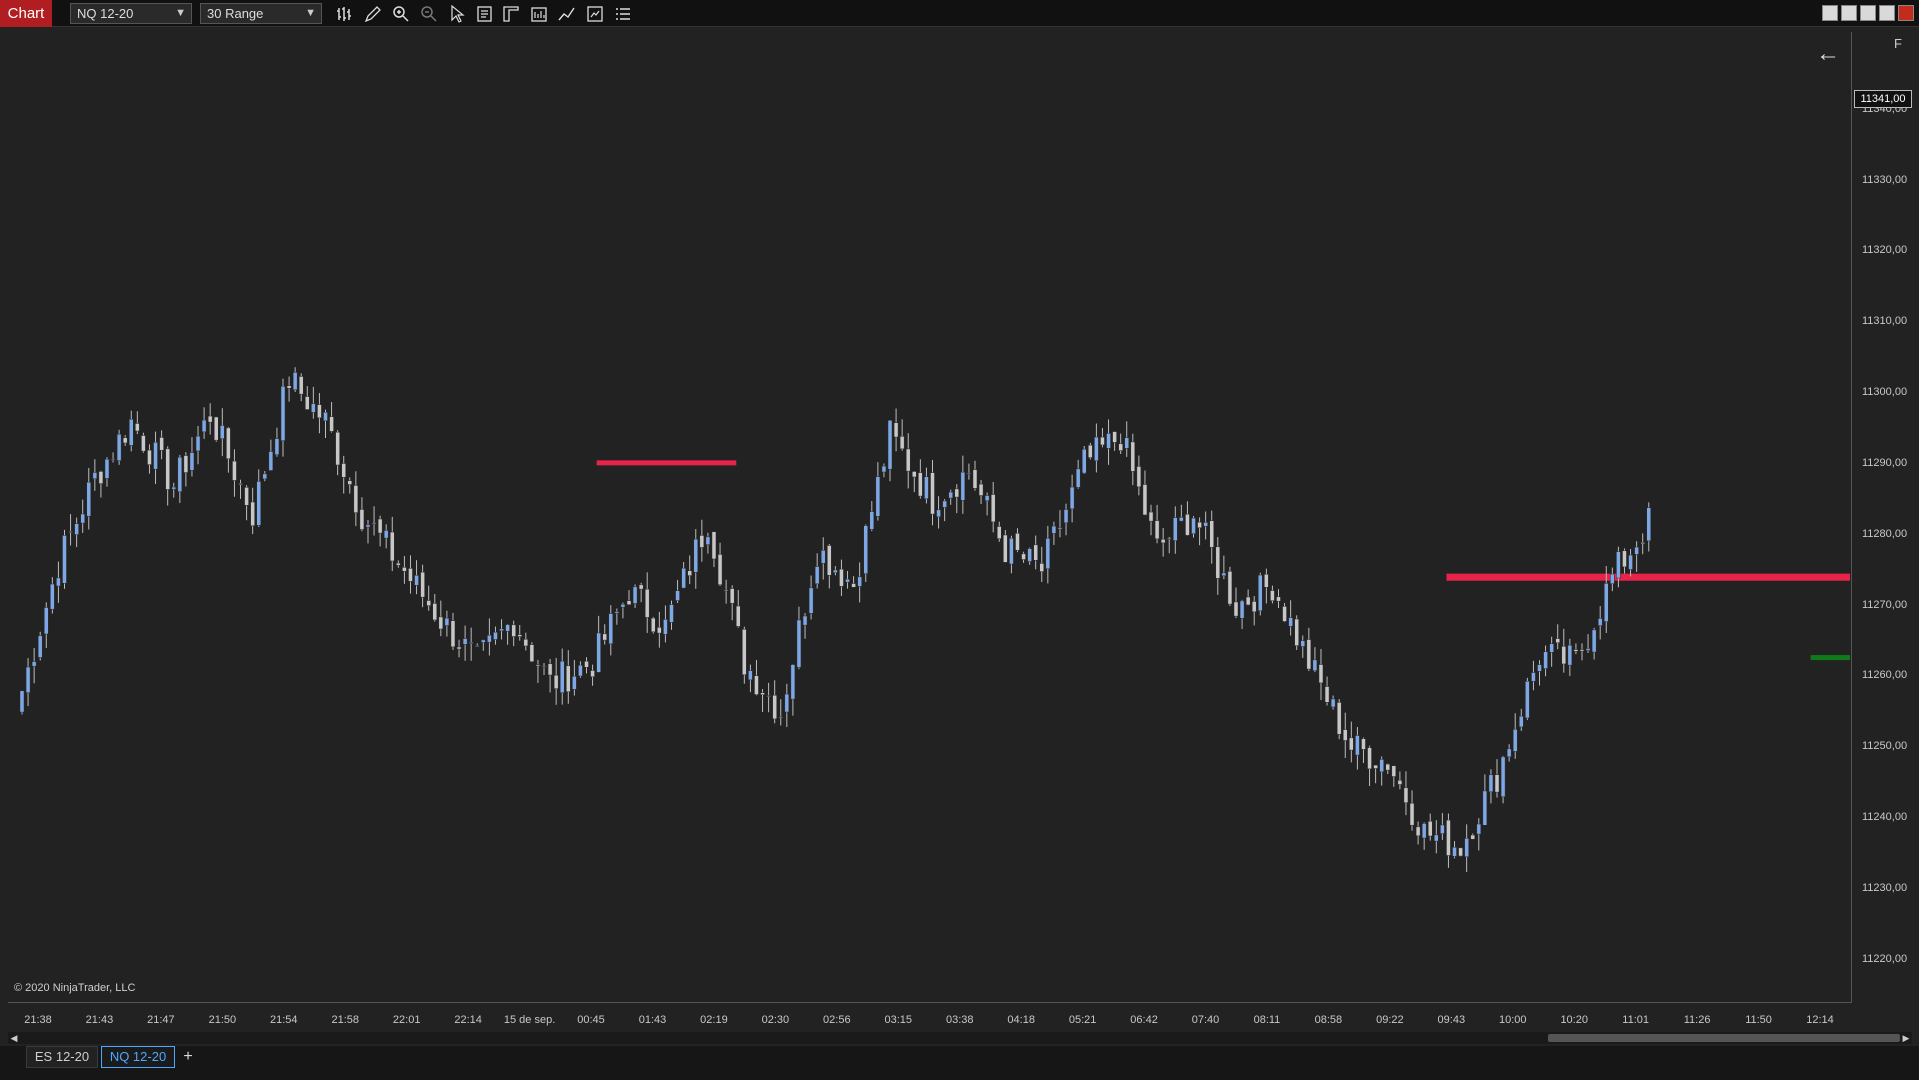 The image size is (1919, 1080). I want to click on time-axis-label: 04:18, so click(1021, 1020).